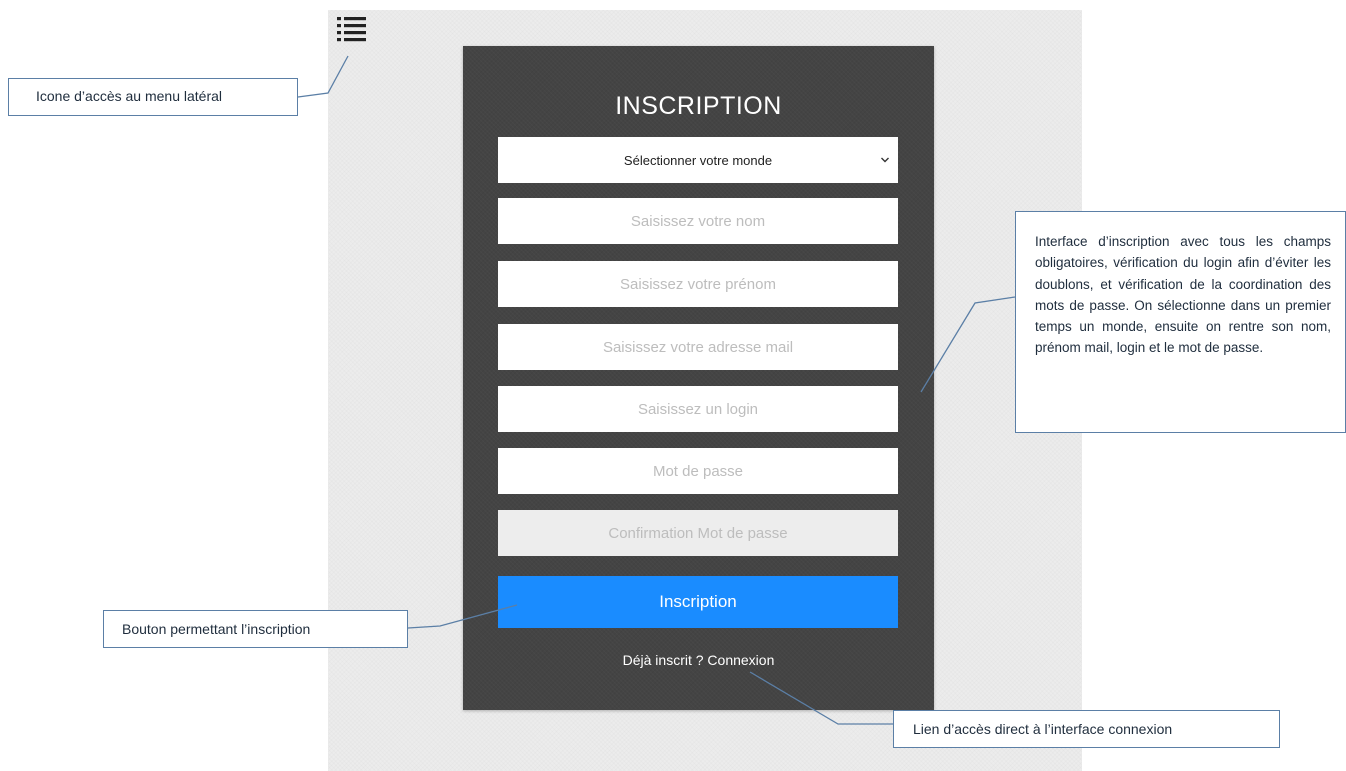 This screenshot has width=1346, height=771. I want to click on prenom-input, so click(698, 284).